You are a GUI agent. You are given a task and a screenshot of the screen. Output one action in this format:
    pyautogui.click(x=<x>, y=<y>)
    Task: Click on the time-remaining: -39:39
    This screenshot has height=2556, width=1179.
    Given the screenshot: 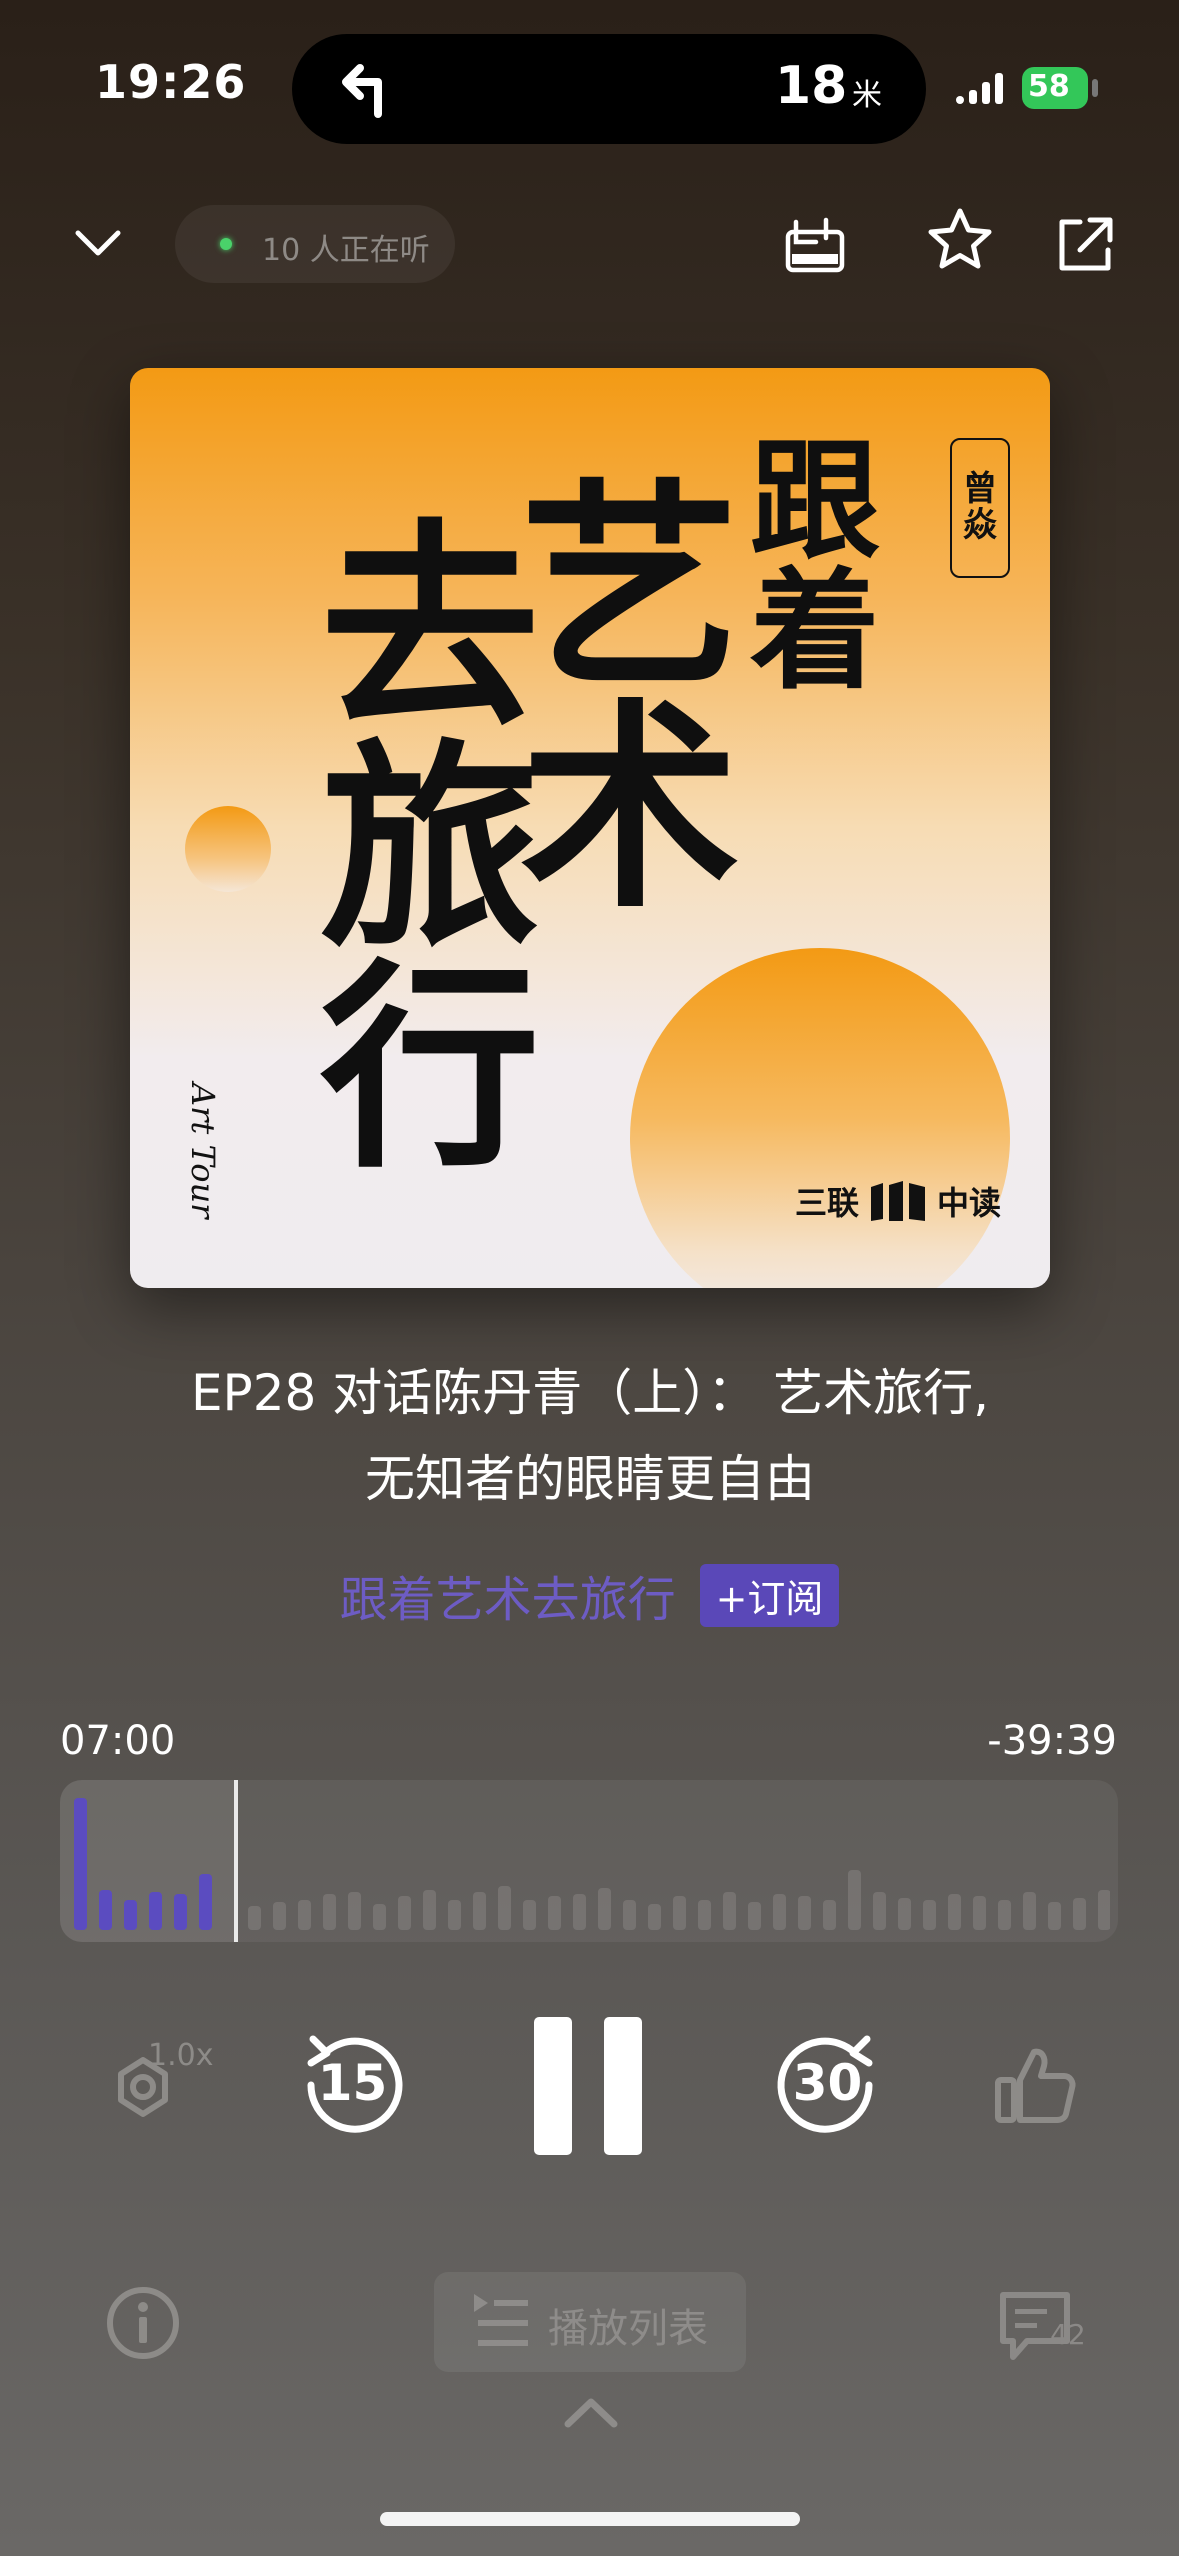 What is the action you would take?
    pyautogui.click(x=1052, y=1741)
    